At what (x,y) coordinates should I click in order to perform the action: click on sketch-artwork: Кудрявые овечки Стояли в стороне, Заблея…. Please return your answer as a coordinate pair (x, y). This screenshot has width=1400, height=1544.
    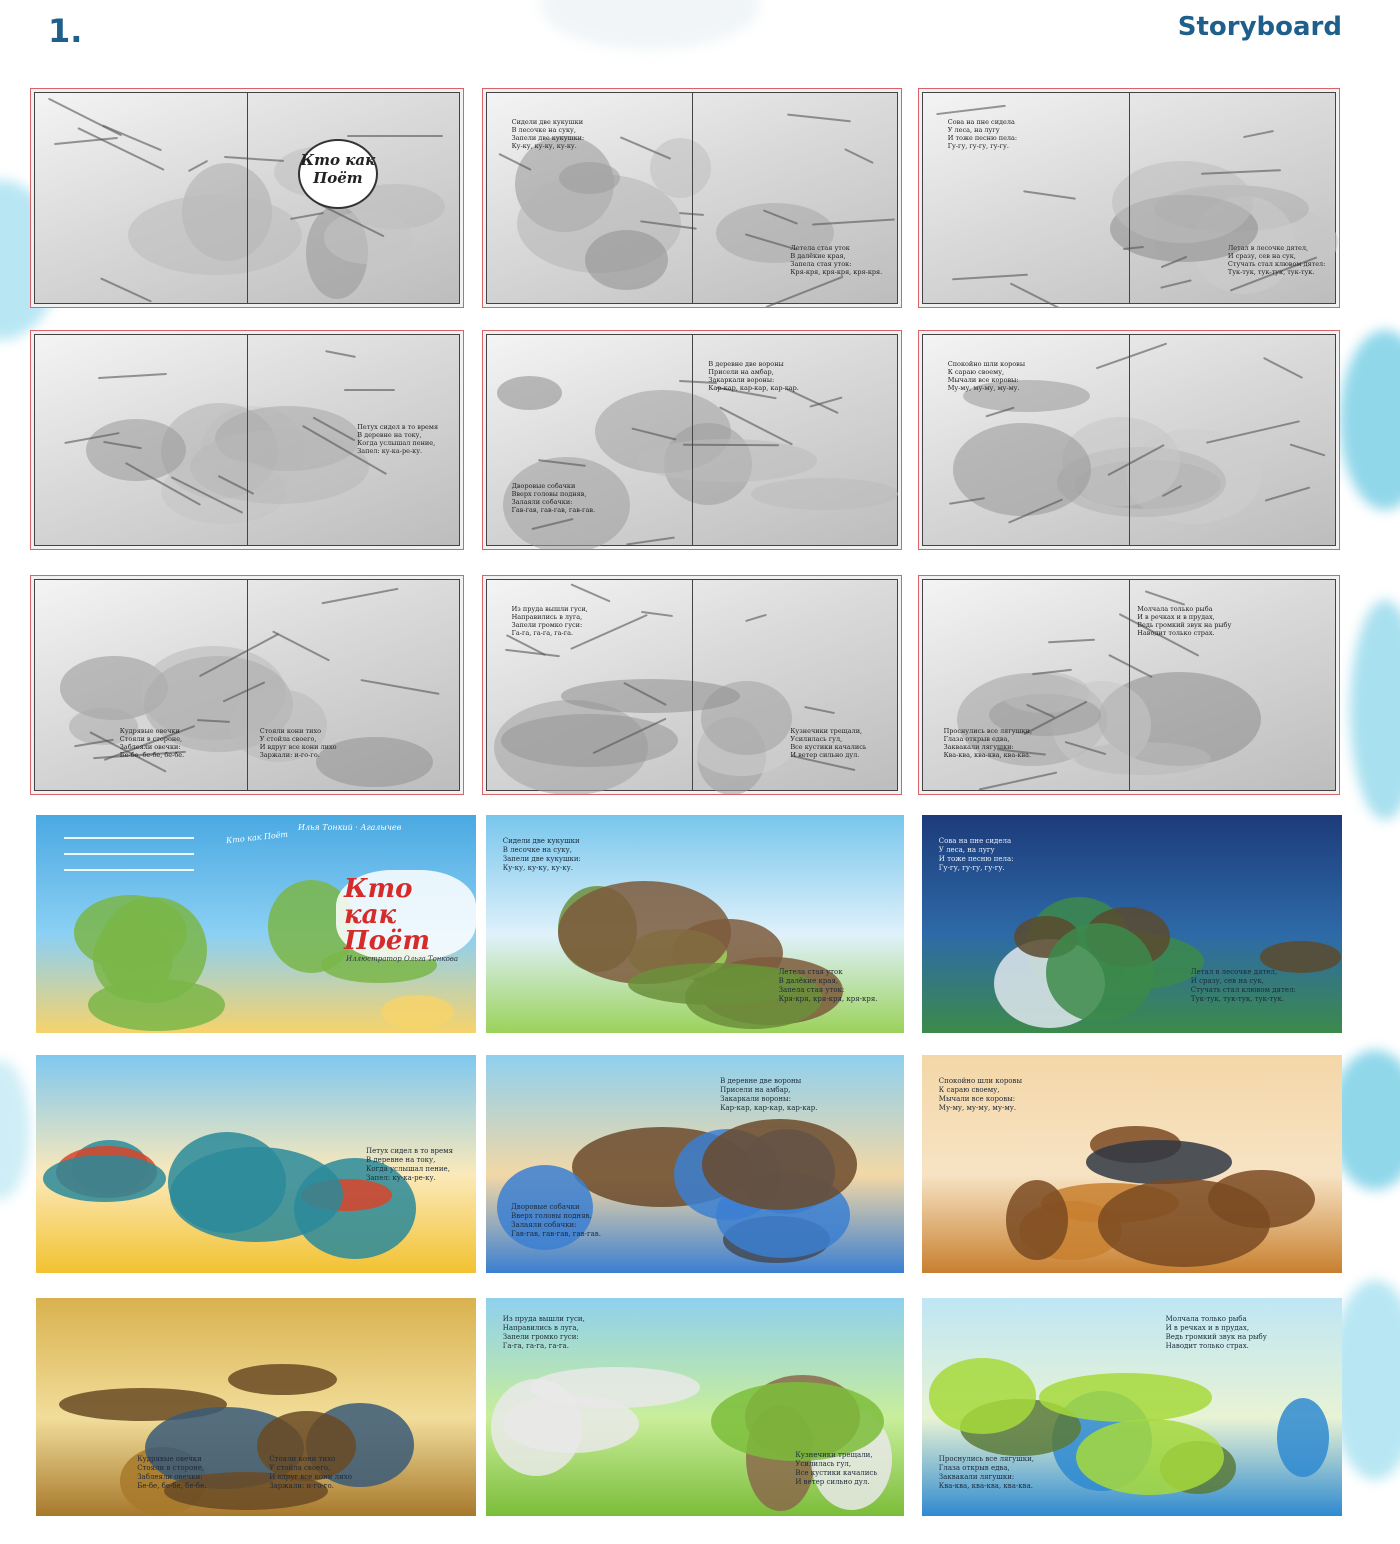
    Looking at the image, I should click on (247, 685).